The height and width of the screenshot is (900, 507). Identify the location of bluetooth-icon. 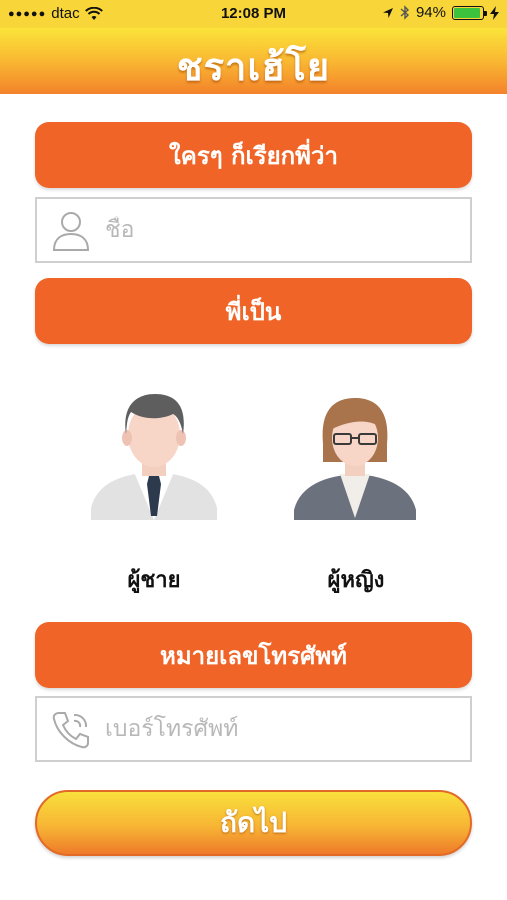
(404, 12).